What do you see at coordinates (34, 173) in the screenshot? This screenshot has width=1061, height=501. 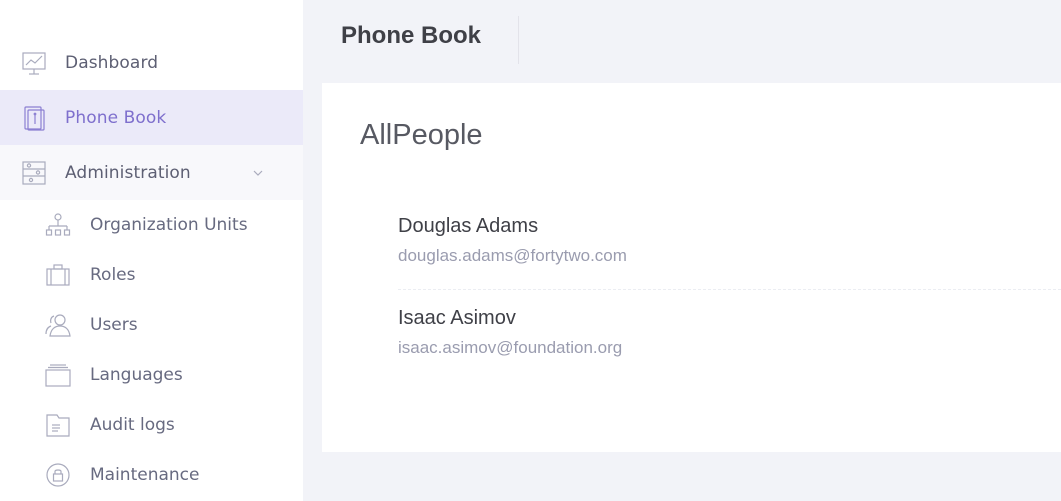 I see `sliders-icon` at bounding box center [34, 173].